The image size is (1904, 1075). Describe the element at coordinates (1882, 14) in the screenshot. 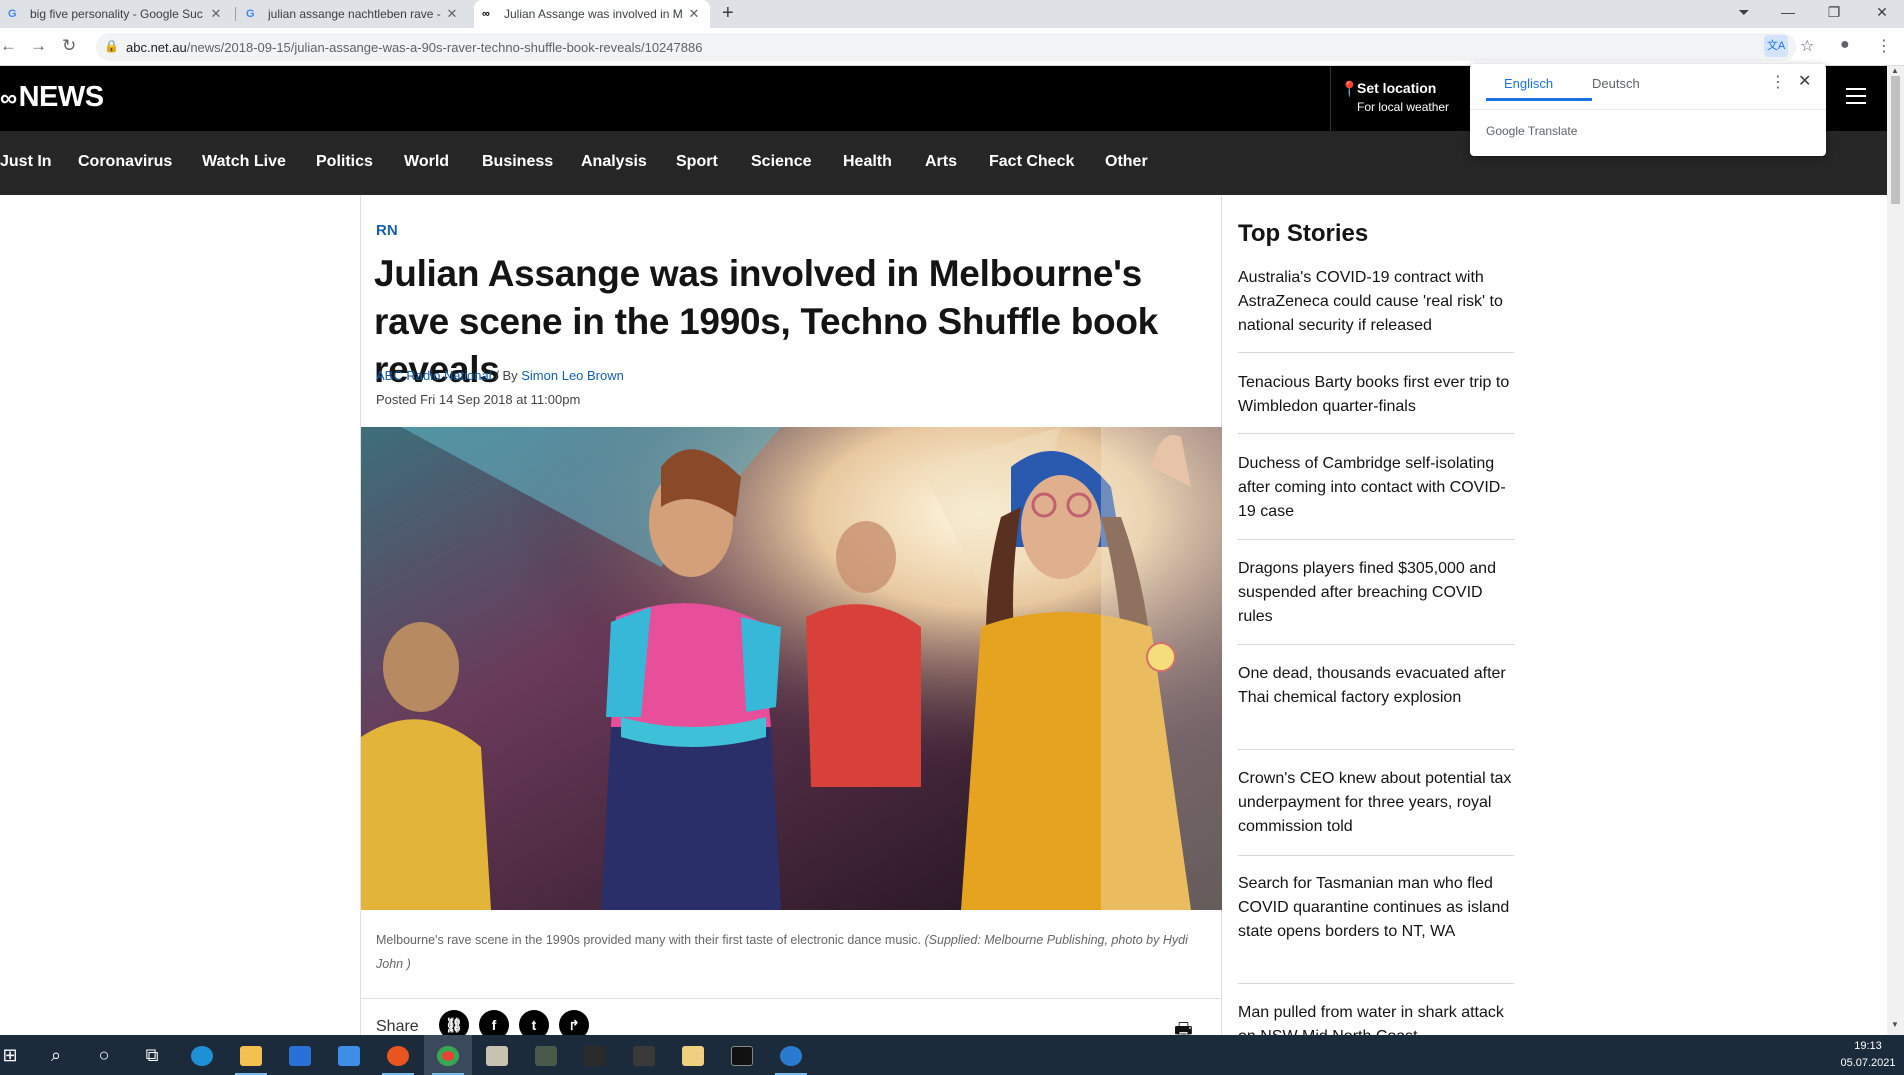

I see `close-window-icon: ✕` at that location.